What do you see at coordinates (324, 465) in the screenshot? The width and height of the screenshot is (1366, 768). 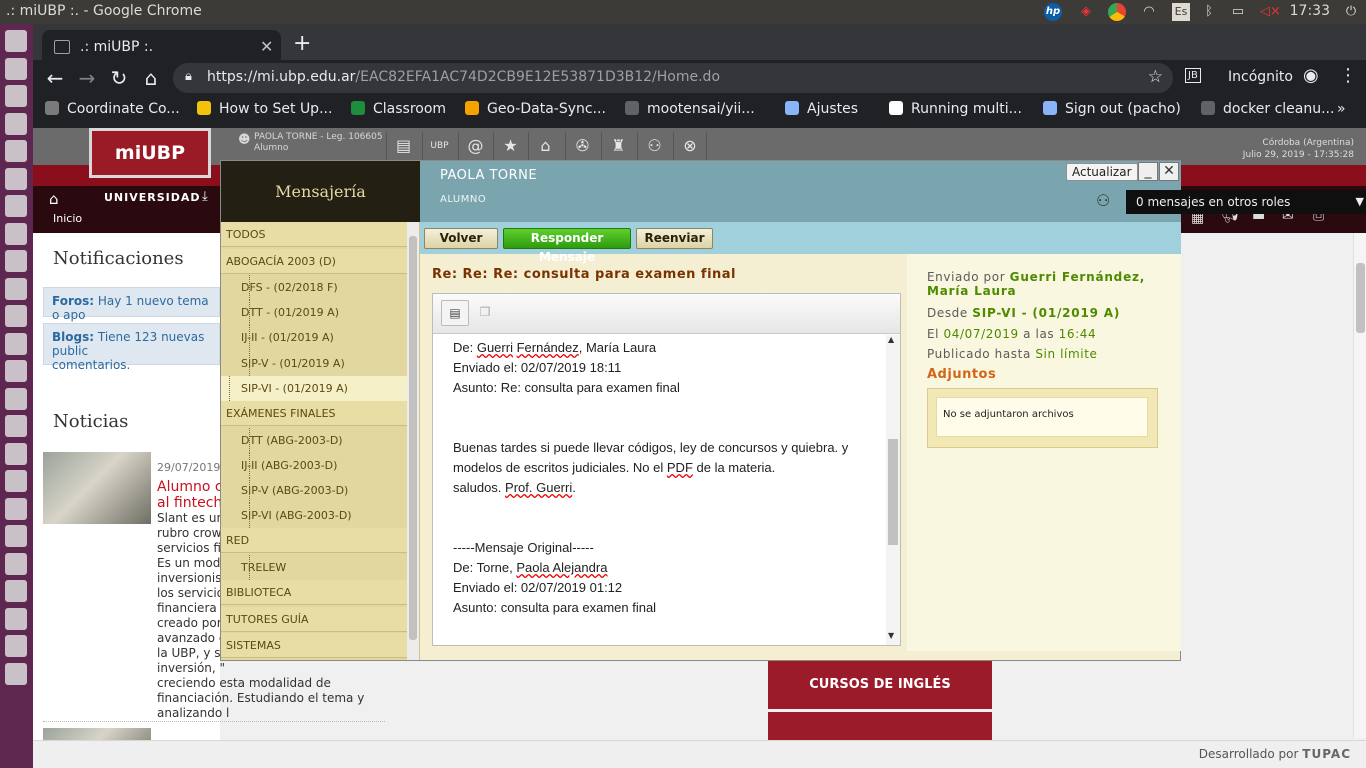 I see `folder-item: IJ-II (ABG-2003-D)` at bounding box center [324, 465].